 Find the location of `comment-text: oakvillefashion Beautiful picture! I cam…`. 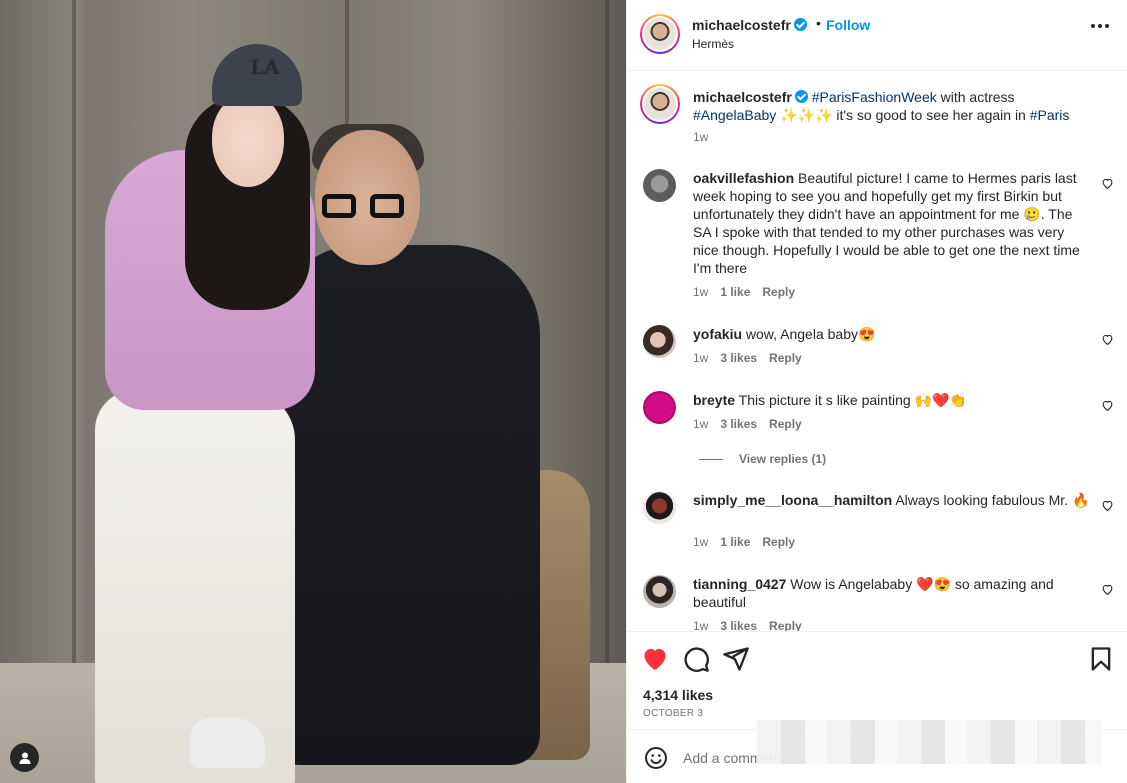

comment-text: oakvillefashion Beautiful picture! I cam… is located at coordinates (893, 223).